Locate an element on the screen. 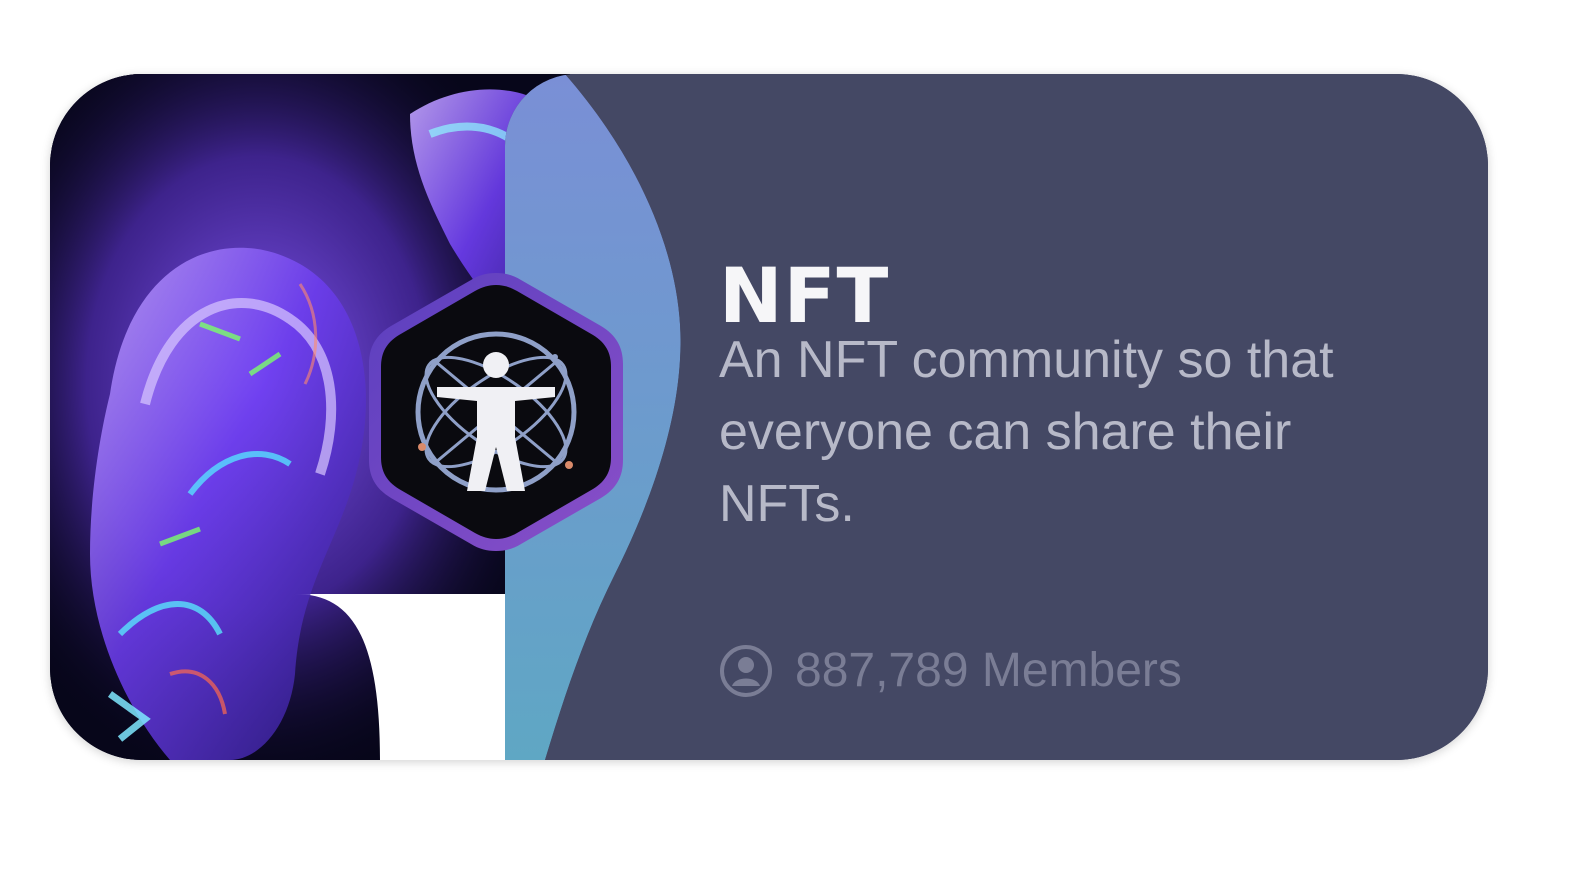  member-count-label: 887,789 Members is located at coordinates (988, 670).